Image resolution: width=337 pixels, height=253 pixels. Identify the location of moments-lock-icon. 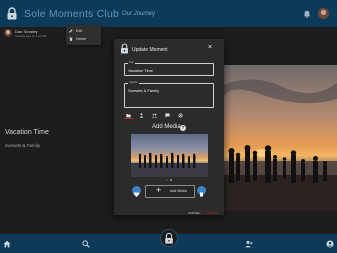
(169, 238).